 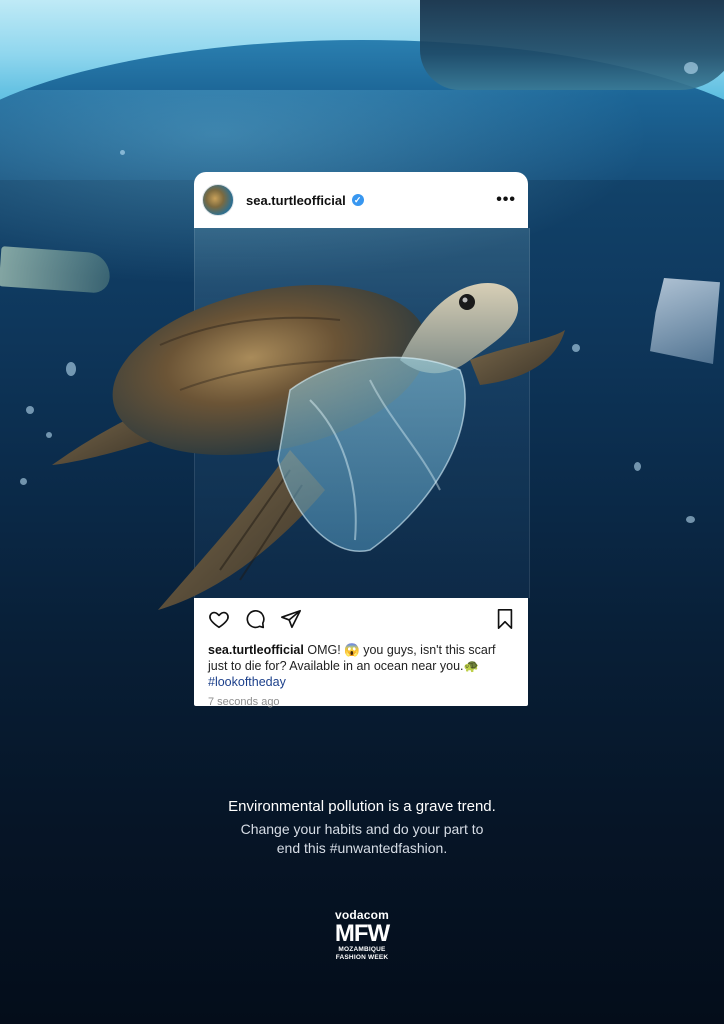 I want to click on logo-line-2: FASHION WEEK, so click(x=362, y=957).